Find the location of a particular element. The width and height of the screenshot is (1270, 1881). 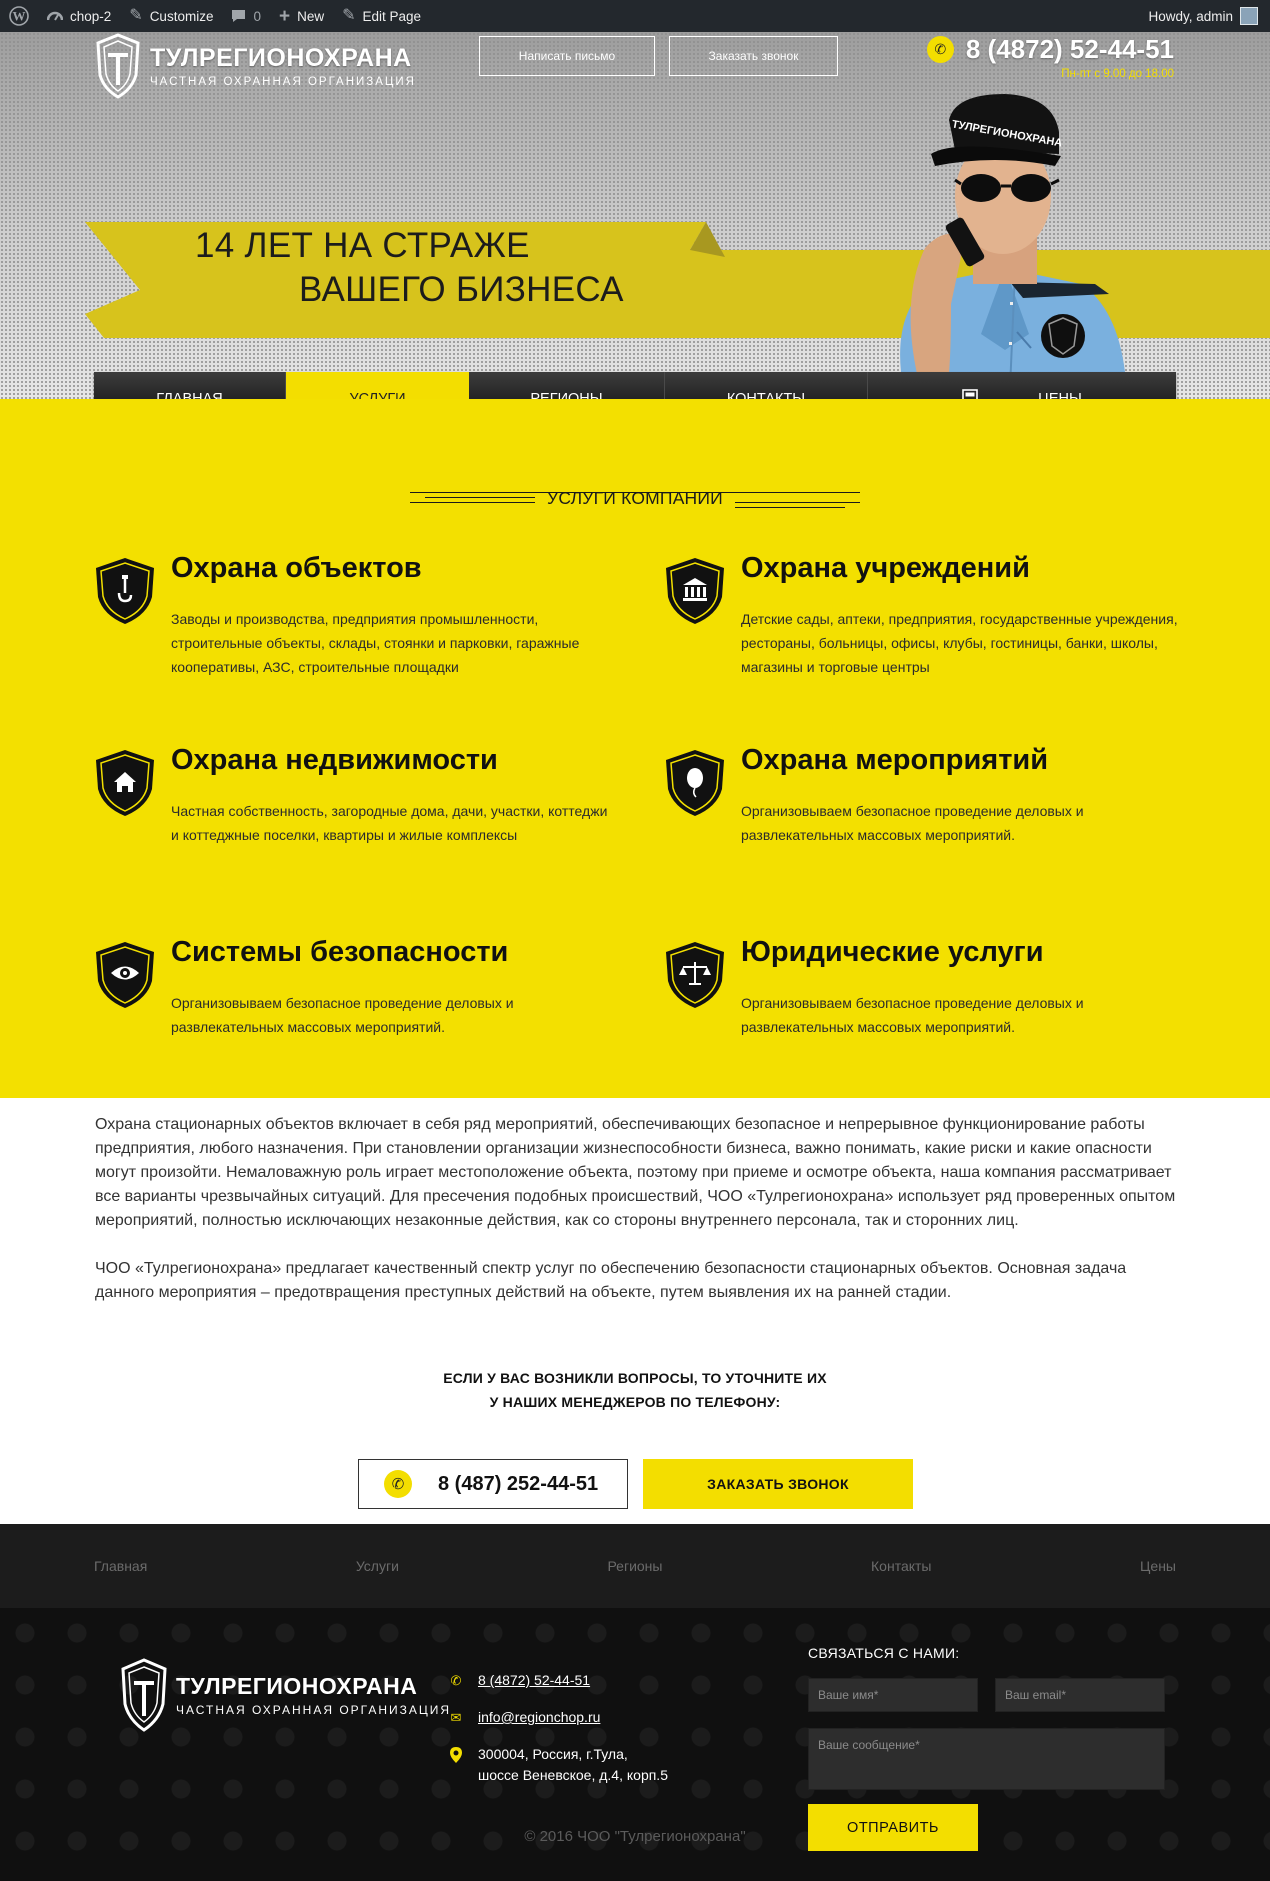

service-title: Охрана мероприятий is located at coordinates (895, 760).